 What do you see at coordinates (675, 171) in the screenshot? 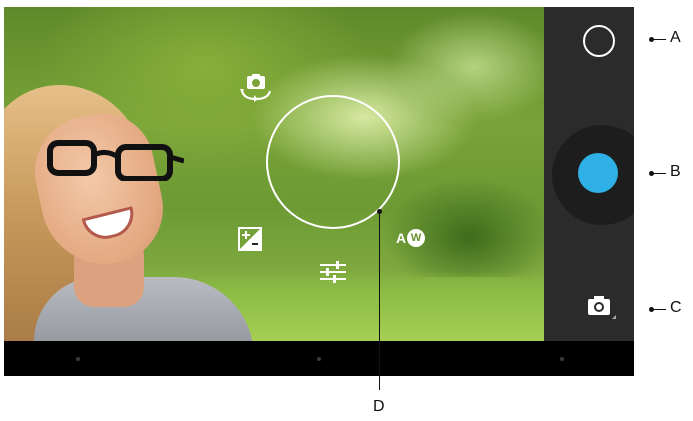
I see `callout-b-label: B` at bounding box center [675, 171].